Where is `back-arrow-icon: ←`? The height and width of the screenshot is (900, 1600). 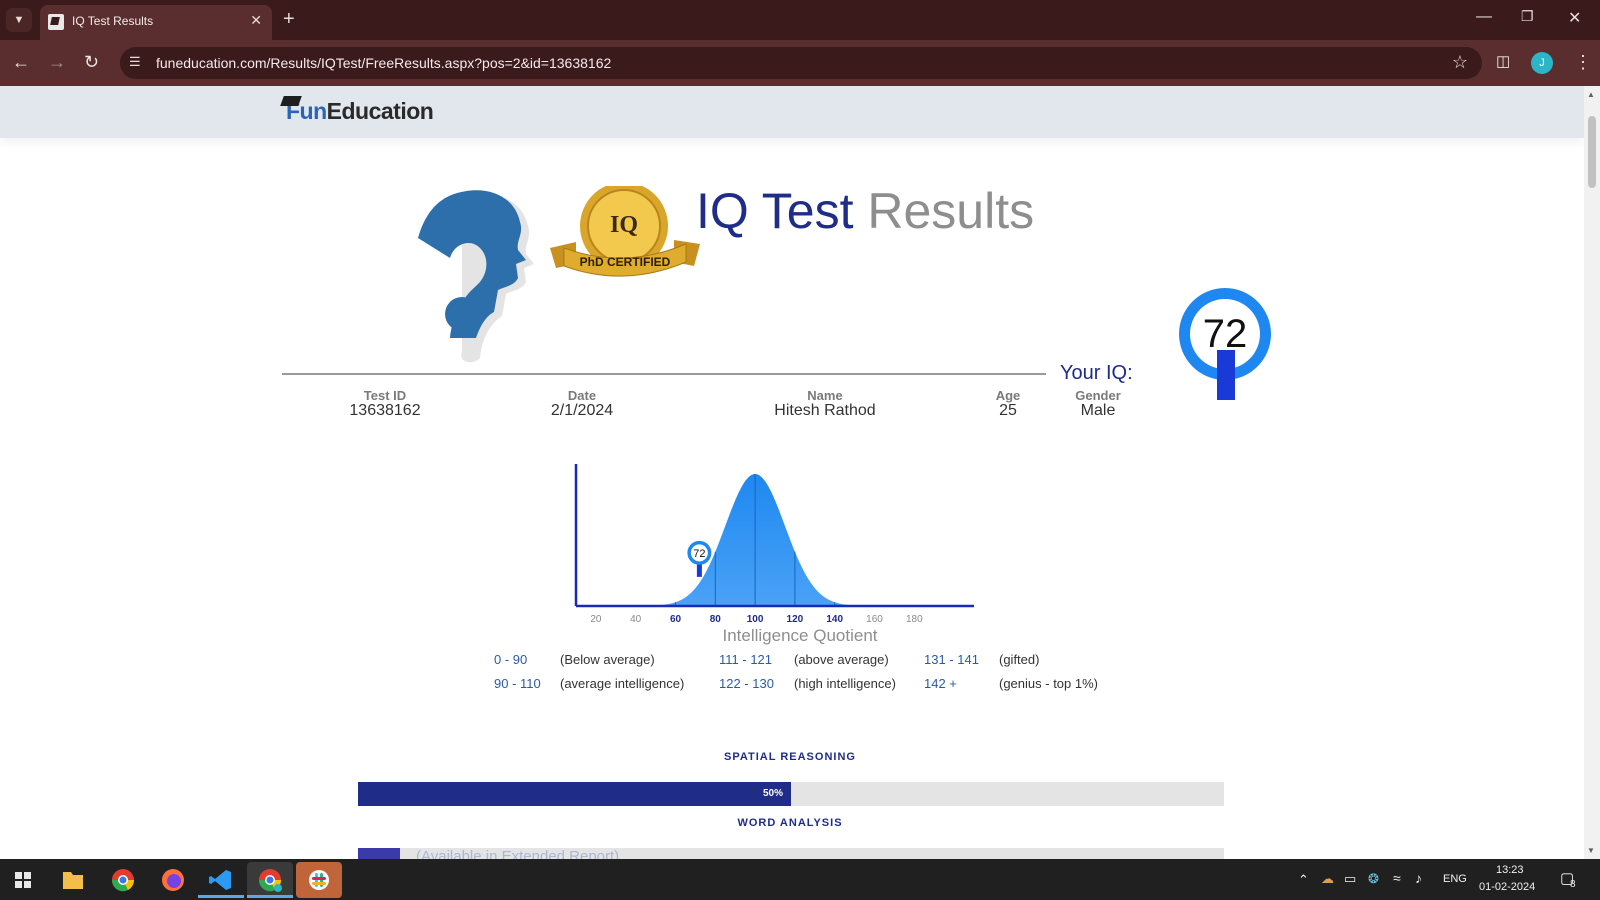
back-arrow-icon: ← is located at coordinates (21, 62).